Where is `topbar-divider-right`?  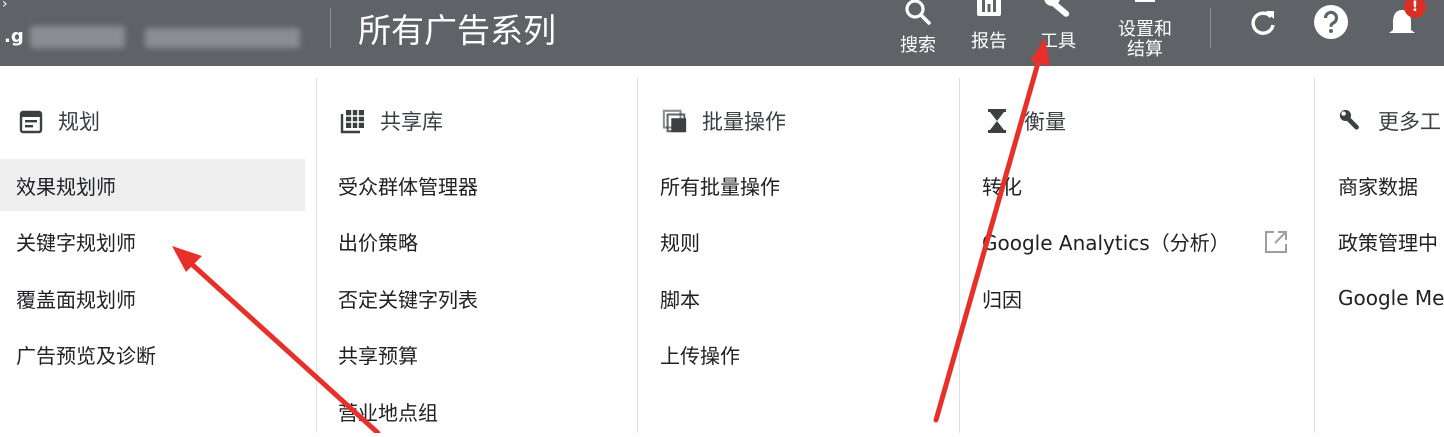
topbar-divider-right is located at coordinates (1210, 28).